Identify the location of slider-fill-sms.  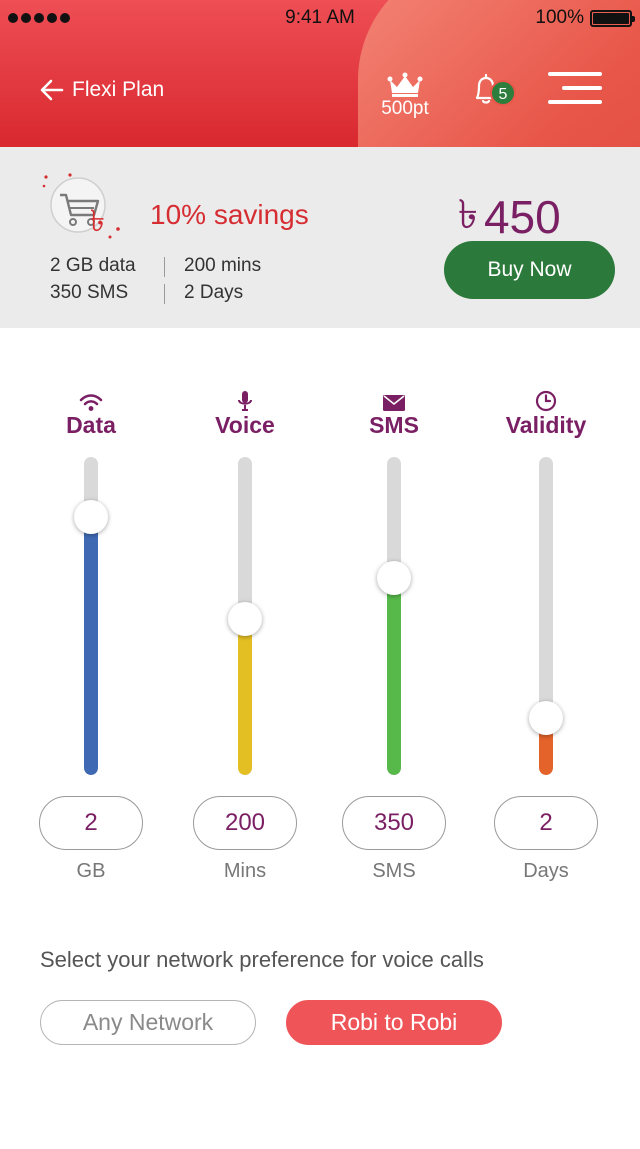
(394, 676).